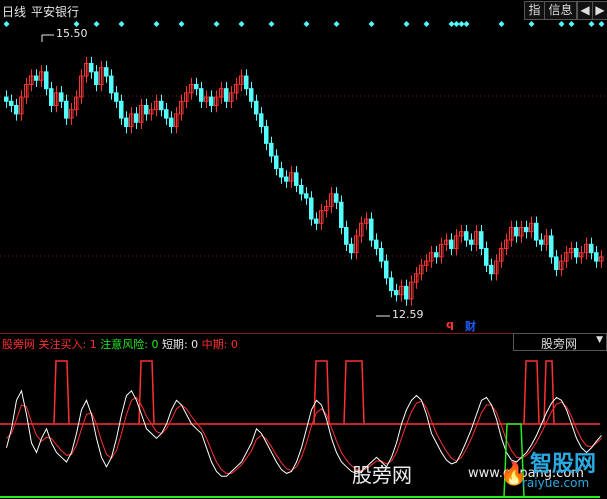  What do you see at coordinates (212, 344) in the screenshot?
I see `mid-term-label: 中期` at bounding box center [212, 344].